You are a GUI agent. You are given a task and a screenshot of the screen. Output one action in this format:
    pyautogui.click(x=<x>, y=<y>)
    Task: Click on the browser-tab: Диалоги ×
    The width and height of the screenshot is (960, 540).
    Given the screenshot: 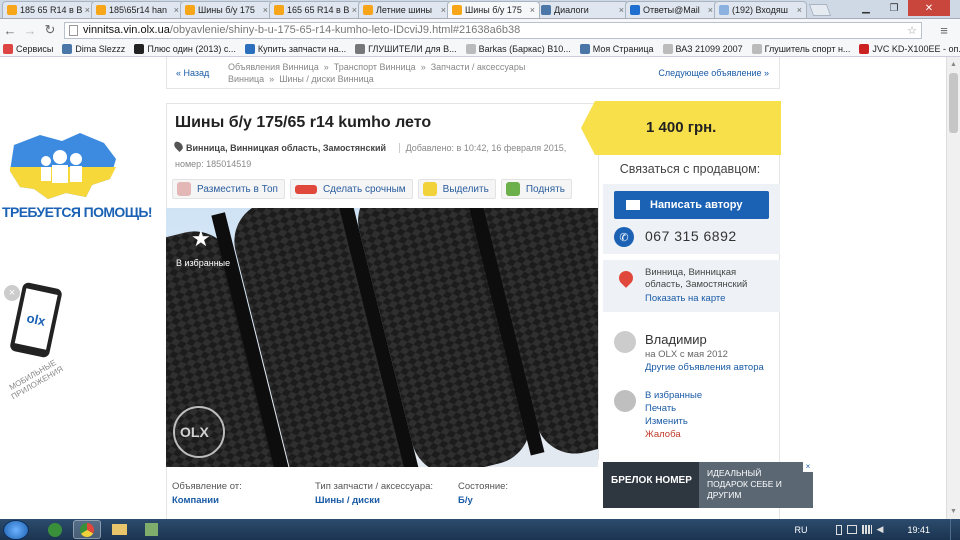 What is the action you would take?
    pyautogui.click(x=582, y=9)
    